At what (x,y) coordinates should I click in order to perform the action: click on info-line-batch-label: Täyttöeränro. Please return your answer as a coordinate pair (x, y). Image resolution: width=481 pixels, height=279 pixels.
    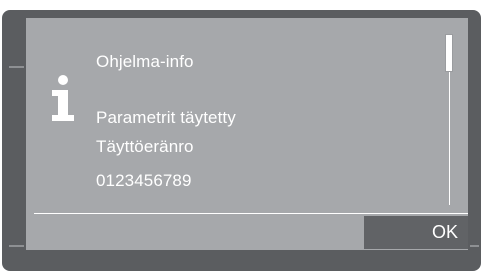
    Looking at the image, I should click on (145, 146).